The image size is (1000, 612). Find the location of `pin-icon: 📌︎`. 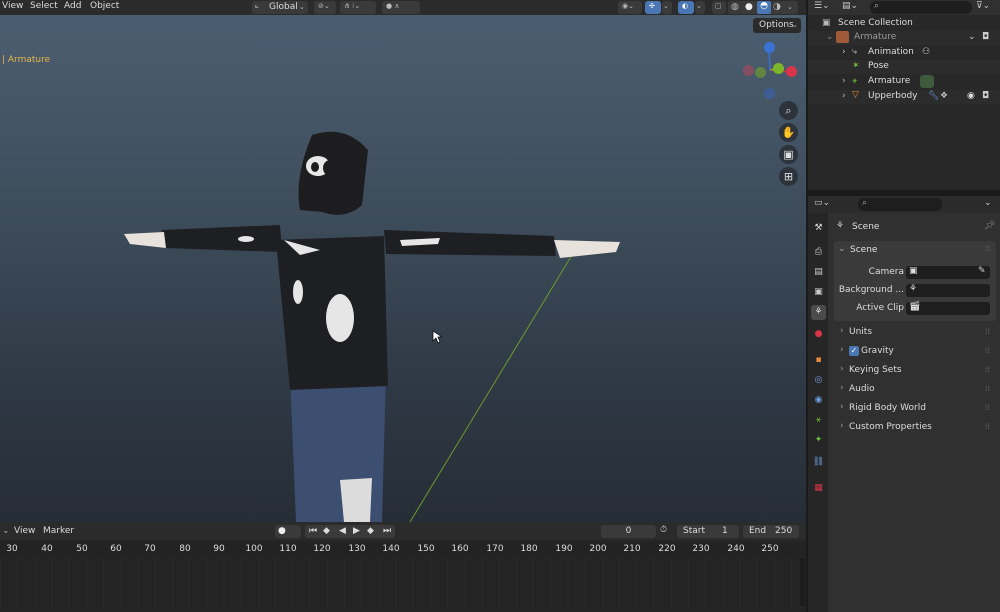

pin-icon: 📌︎ is located at coordinates (989, 226).